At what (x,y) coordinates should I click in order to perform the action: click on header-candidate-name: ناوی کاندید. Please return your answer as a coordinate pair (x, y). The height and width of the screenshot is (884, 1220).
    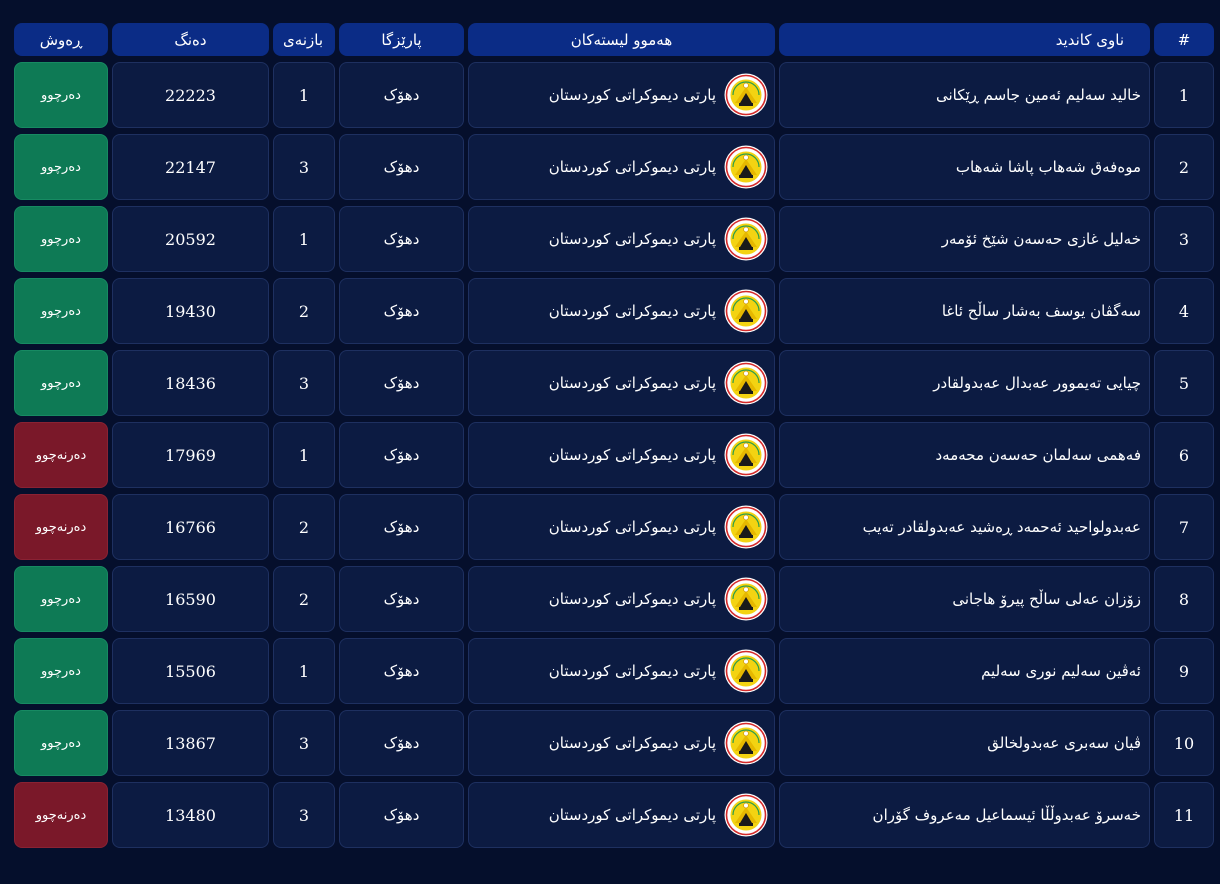
    Looking at the image, I should click on (964, 39).